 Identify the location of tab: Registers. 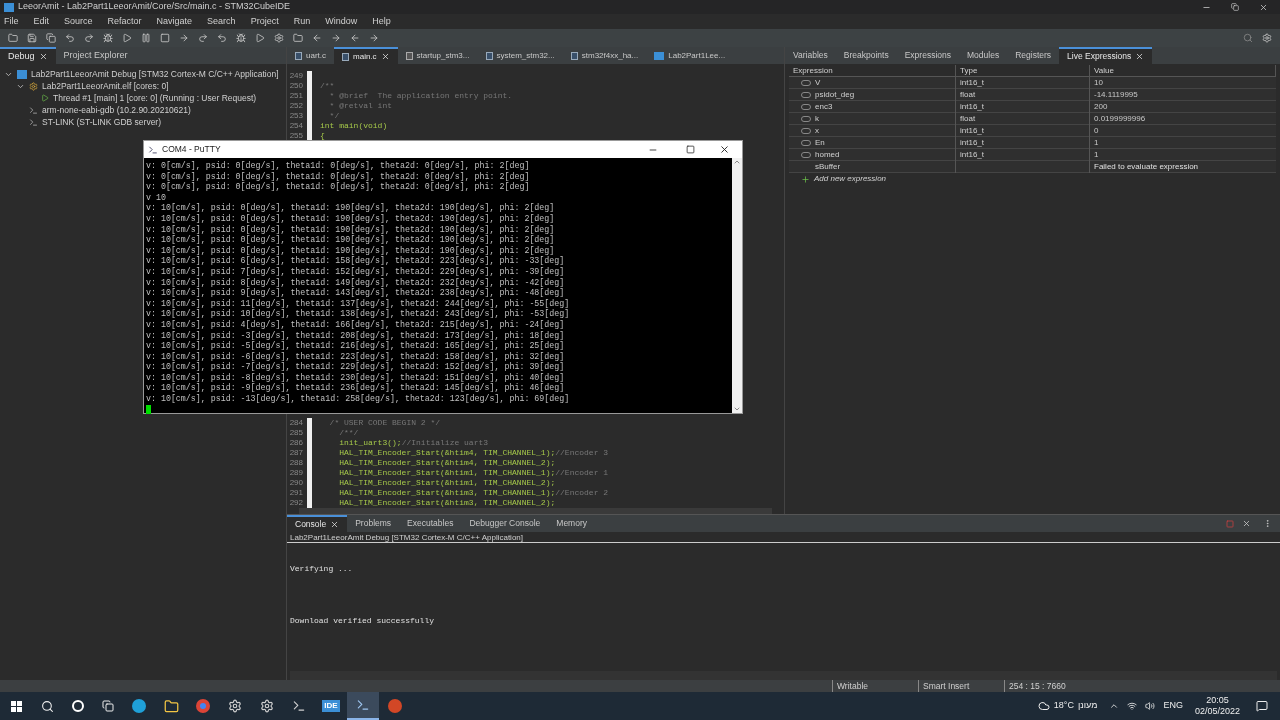
(1033, 55).